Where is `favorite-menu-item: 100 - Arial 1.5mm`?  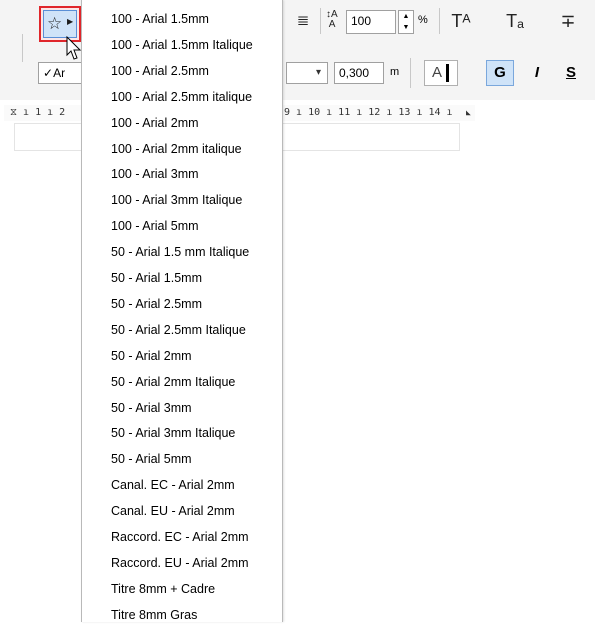 favorite-menu-item: 100 - Arial 1.5mm is located at coordinates (160, 19).